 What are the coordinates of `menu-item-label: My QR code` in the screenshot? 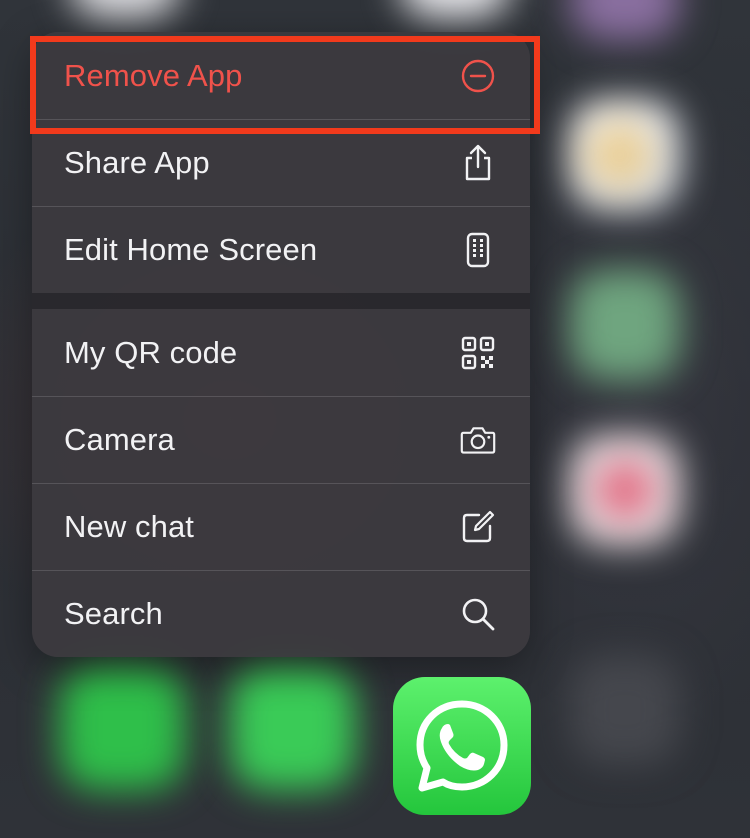 It's located at (151, 352).